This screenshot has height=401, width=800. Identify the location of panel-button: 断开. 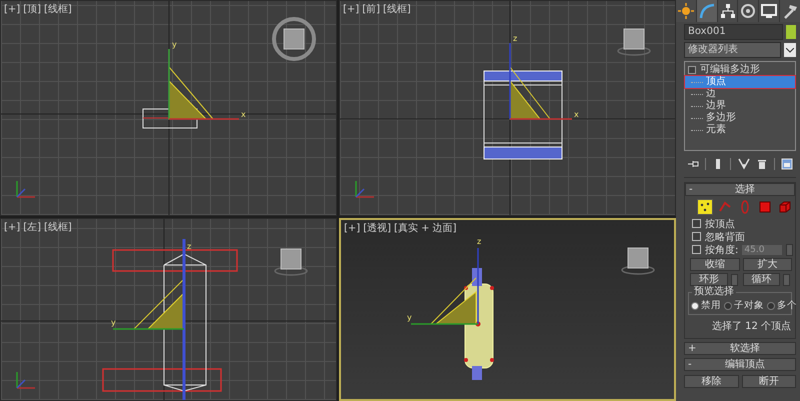
(769, 381).